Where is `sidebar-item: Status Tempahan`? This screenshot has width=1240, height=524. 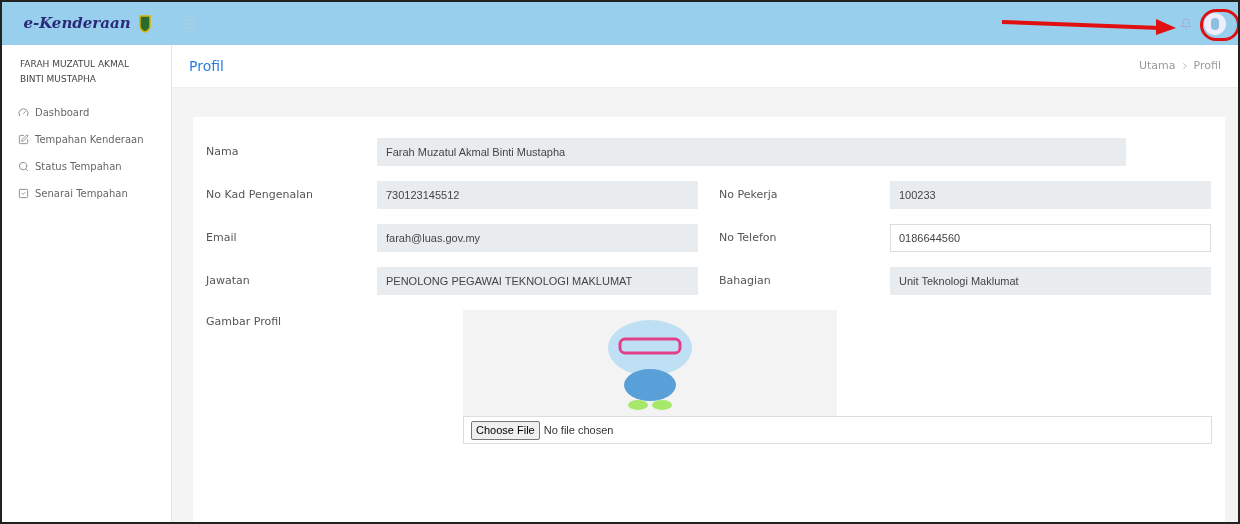 sidebar-item: Status Tempahan is located at coordinates (86, 166).